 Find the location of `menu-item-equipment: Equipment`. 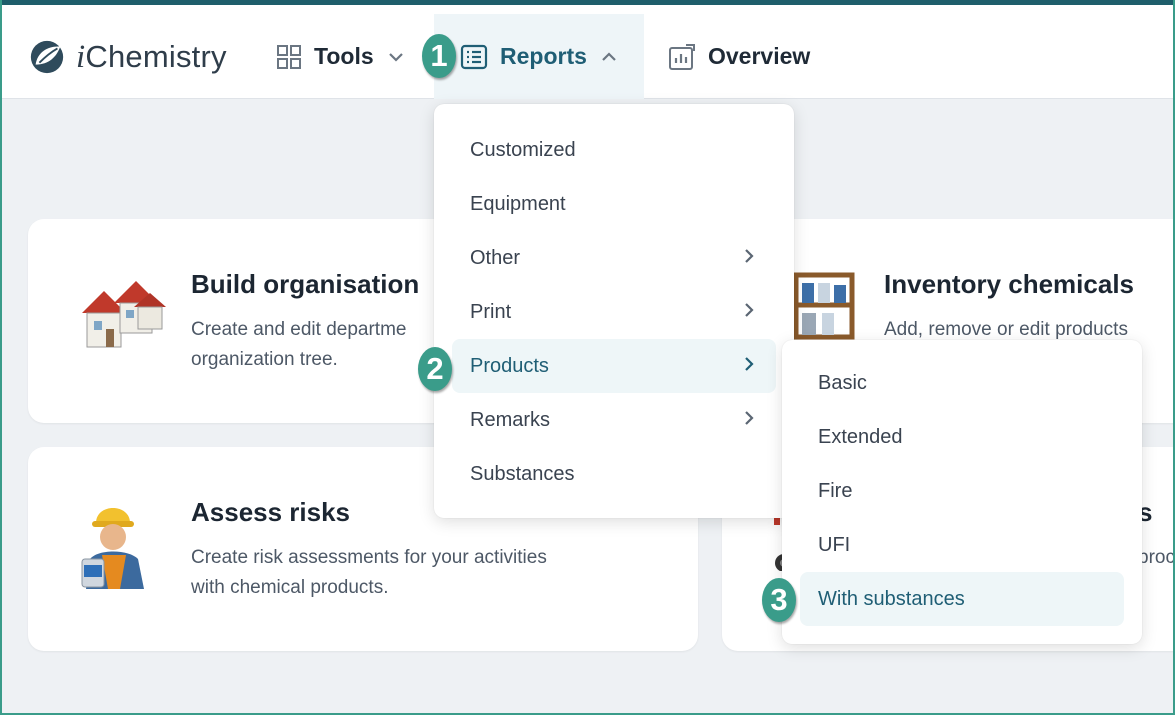

menu-item-equipment: Equipment is located at coordinates (614, 204).